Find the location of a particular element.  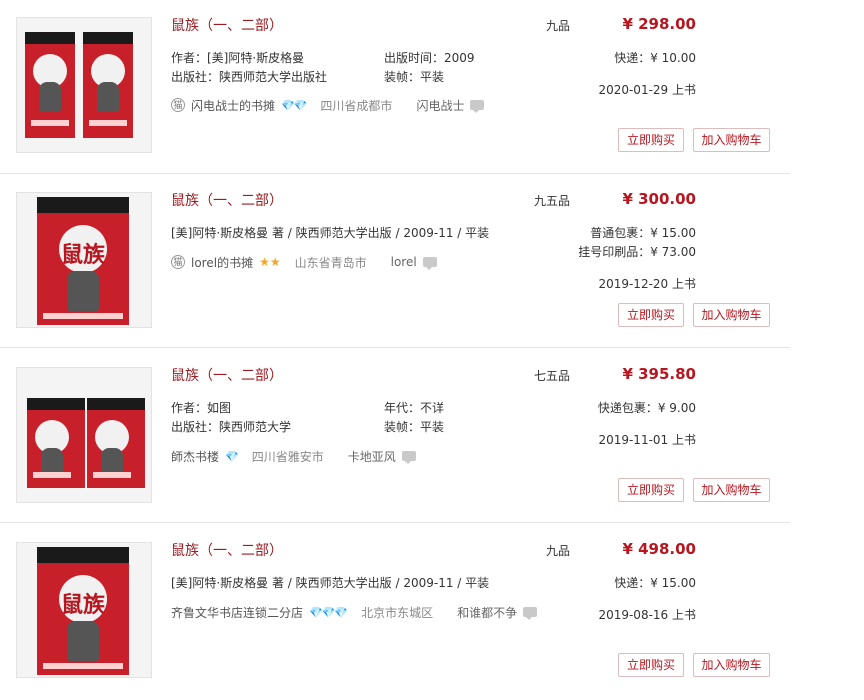

seller-name: 闪电战士的书摊 is located at coordinates (233, 105).